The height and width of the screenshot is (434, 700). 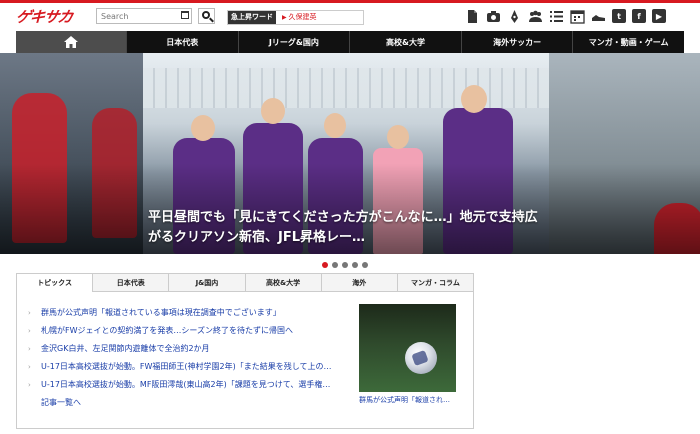 I want to click on home-icon, so click(x=71, y=42).